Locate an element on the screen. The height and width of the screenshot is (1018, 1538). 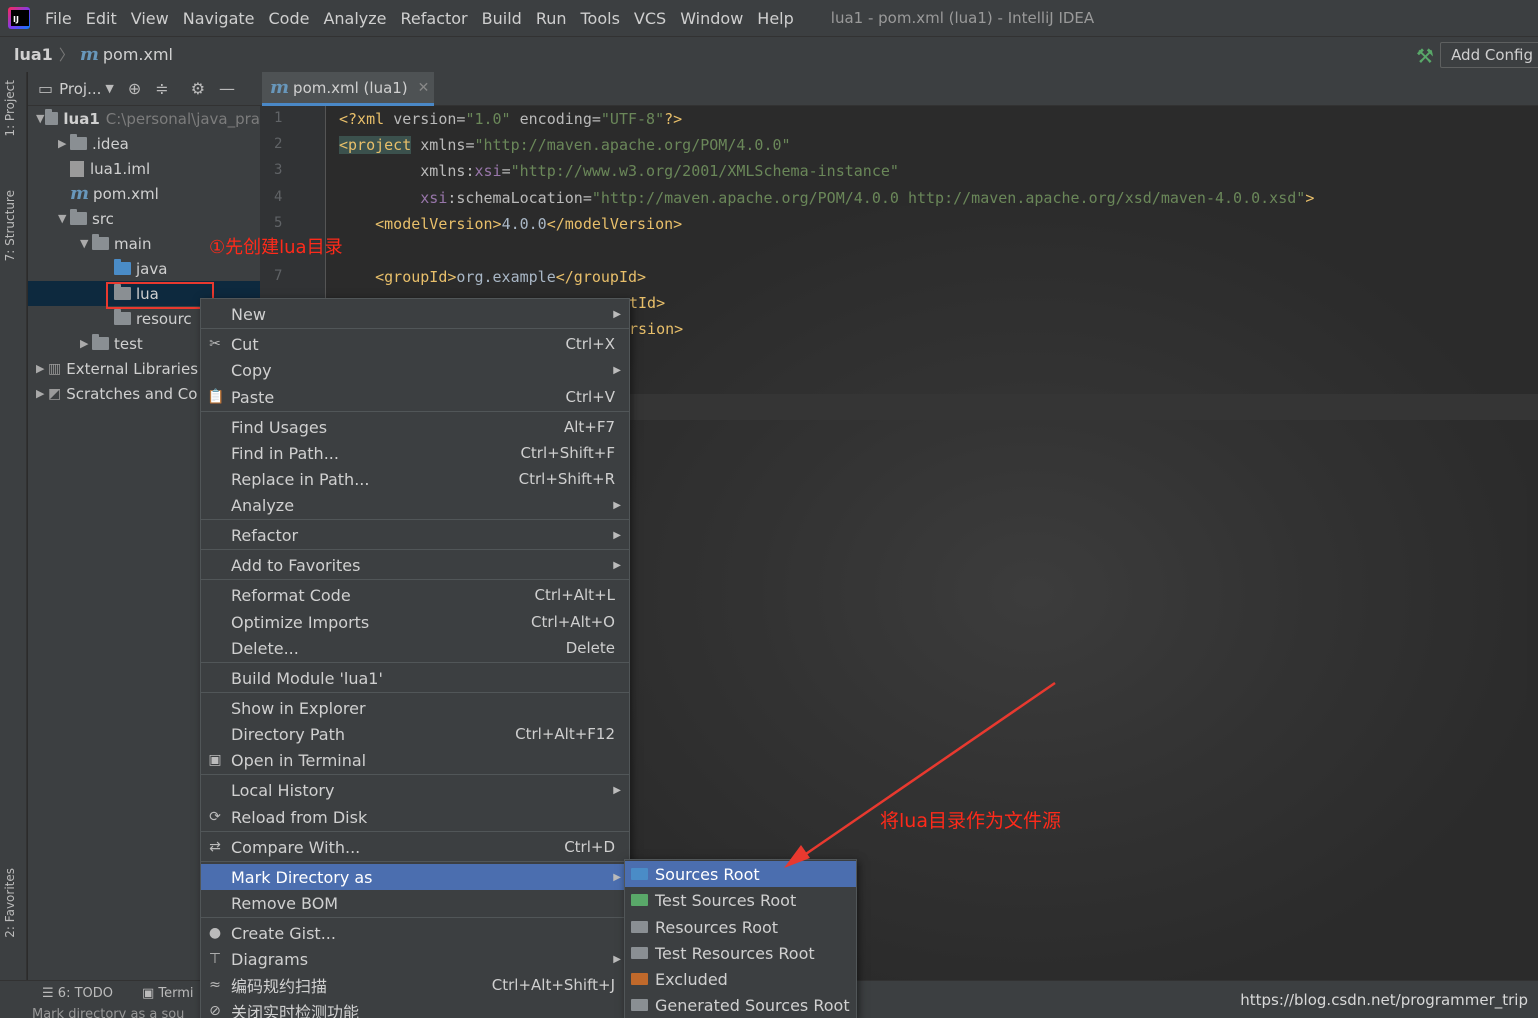
tree-item-java: java is located at coordinates (144, 268).